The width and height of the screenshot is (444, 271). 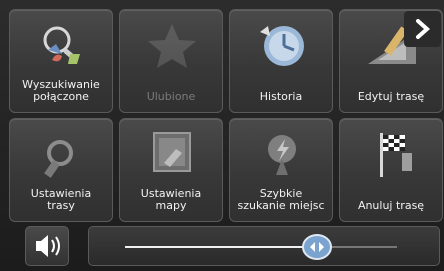 I want to click on volume-slider-track, so click(x=261, y=247).